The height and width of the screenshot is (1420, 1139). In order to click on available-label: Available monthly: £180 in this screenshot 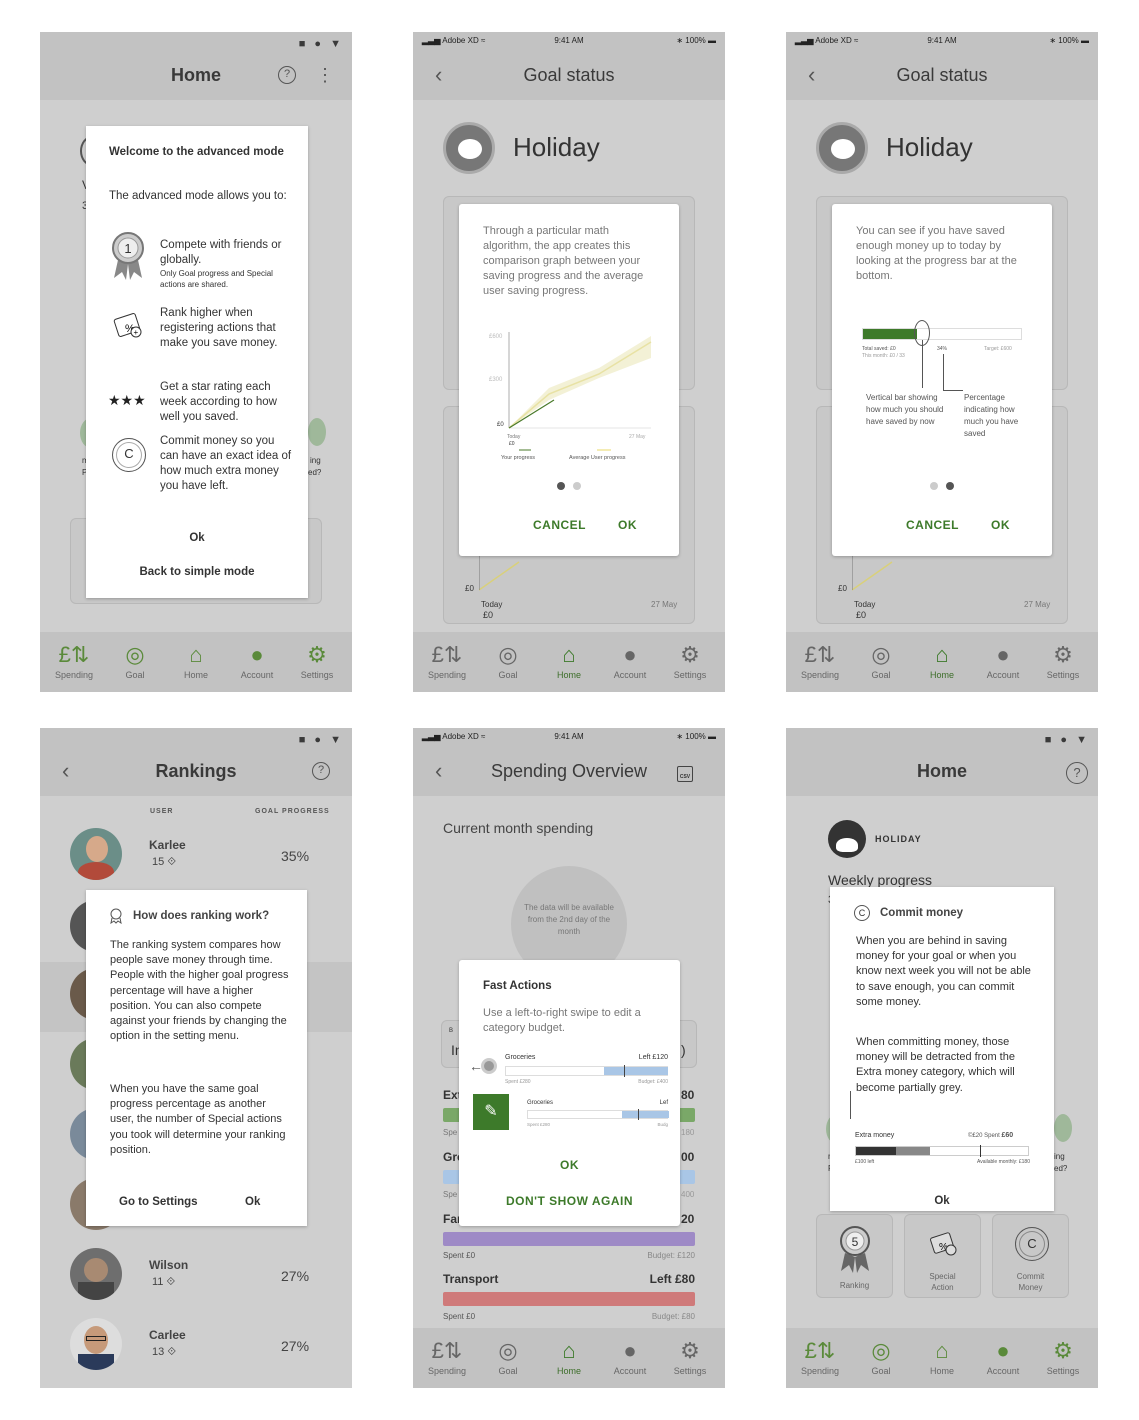, I will do `click(1003, 1162)`.